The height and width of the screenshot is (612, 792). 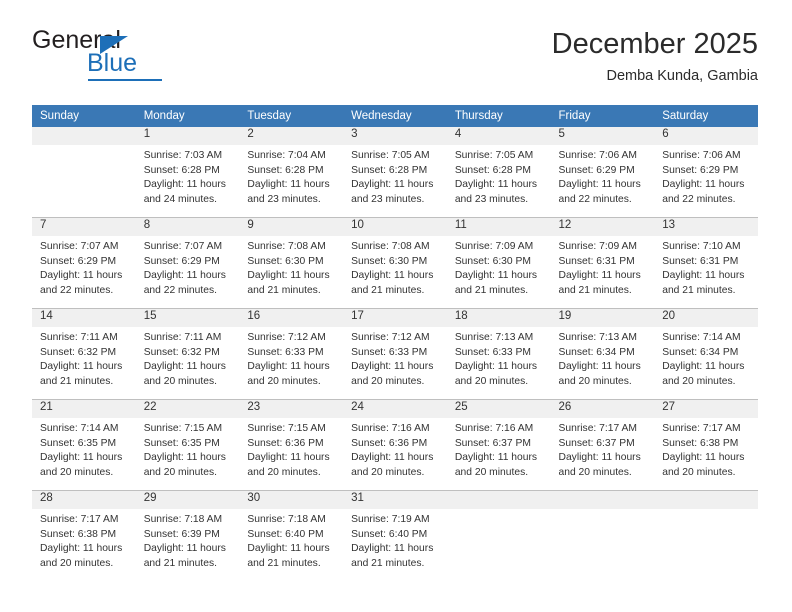 What do you see at coordinates (291, 136) in the screenshot?
I see `day-number: 2` at bounding box center [291, 136].